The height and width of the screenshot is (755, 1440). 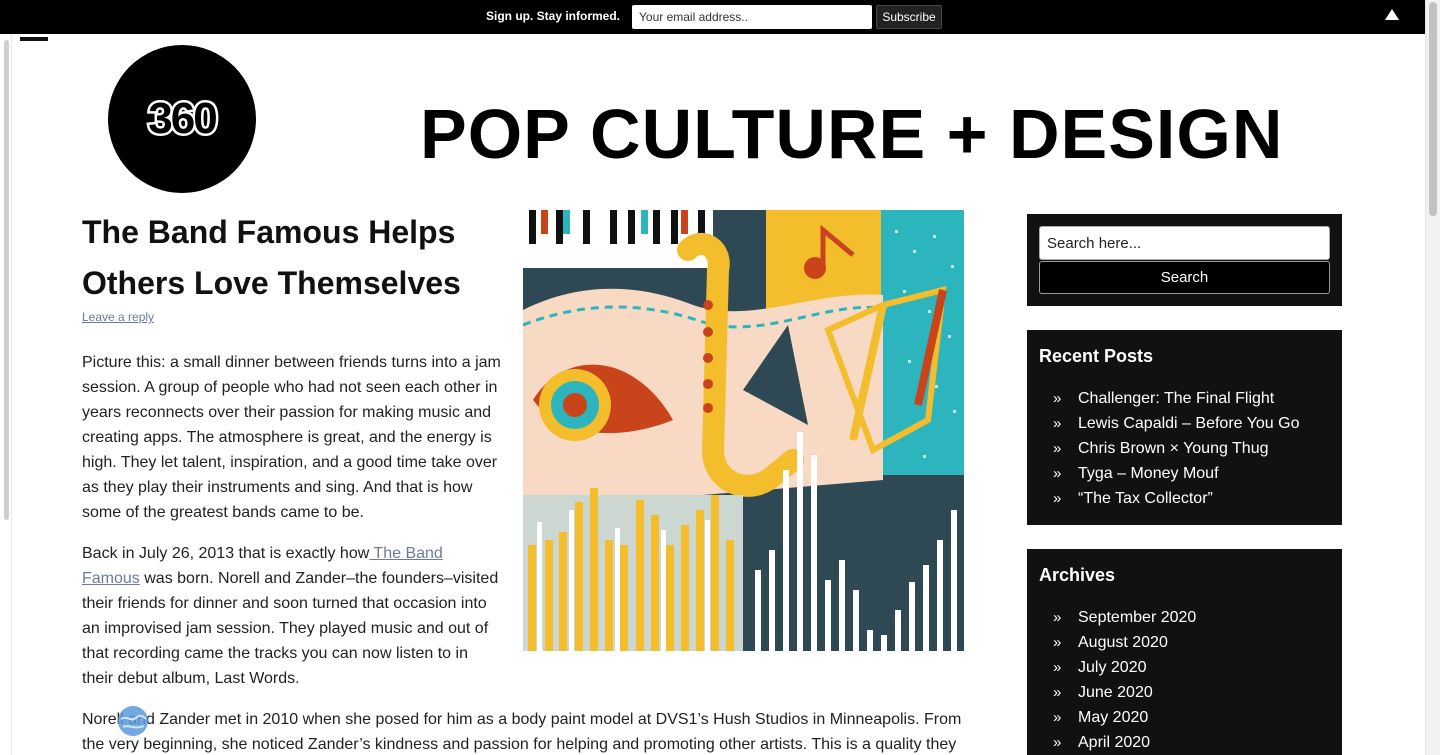 I want to click on site-title: POP CULTURE + DESIGN, so click(x=851, y=134).